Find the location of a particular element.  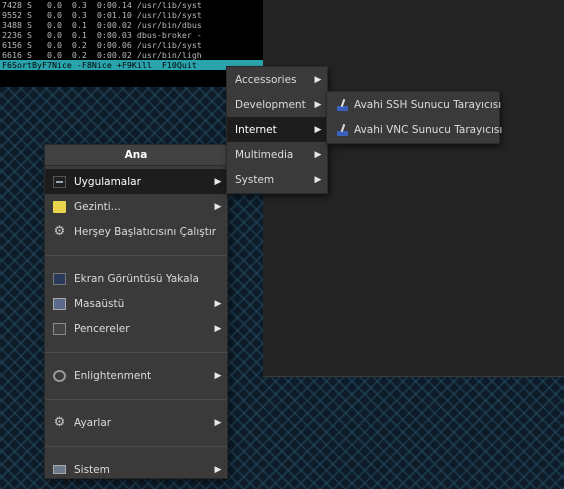

windows-icon is located at coordinates (59, 328).